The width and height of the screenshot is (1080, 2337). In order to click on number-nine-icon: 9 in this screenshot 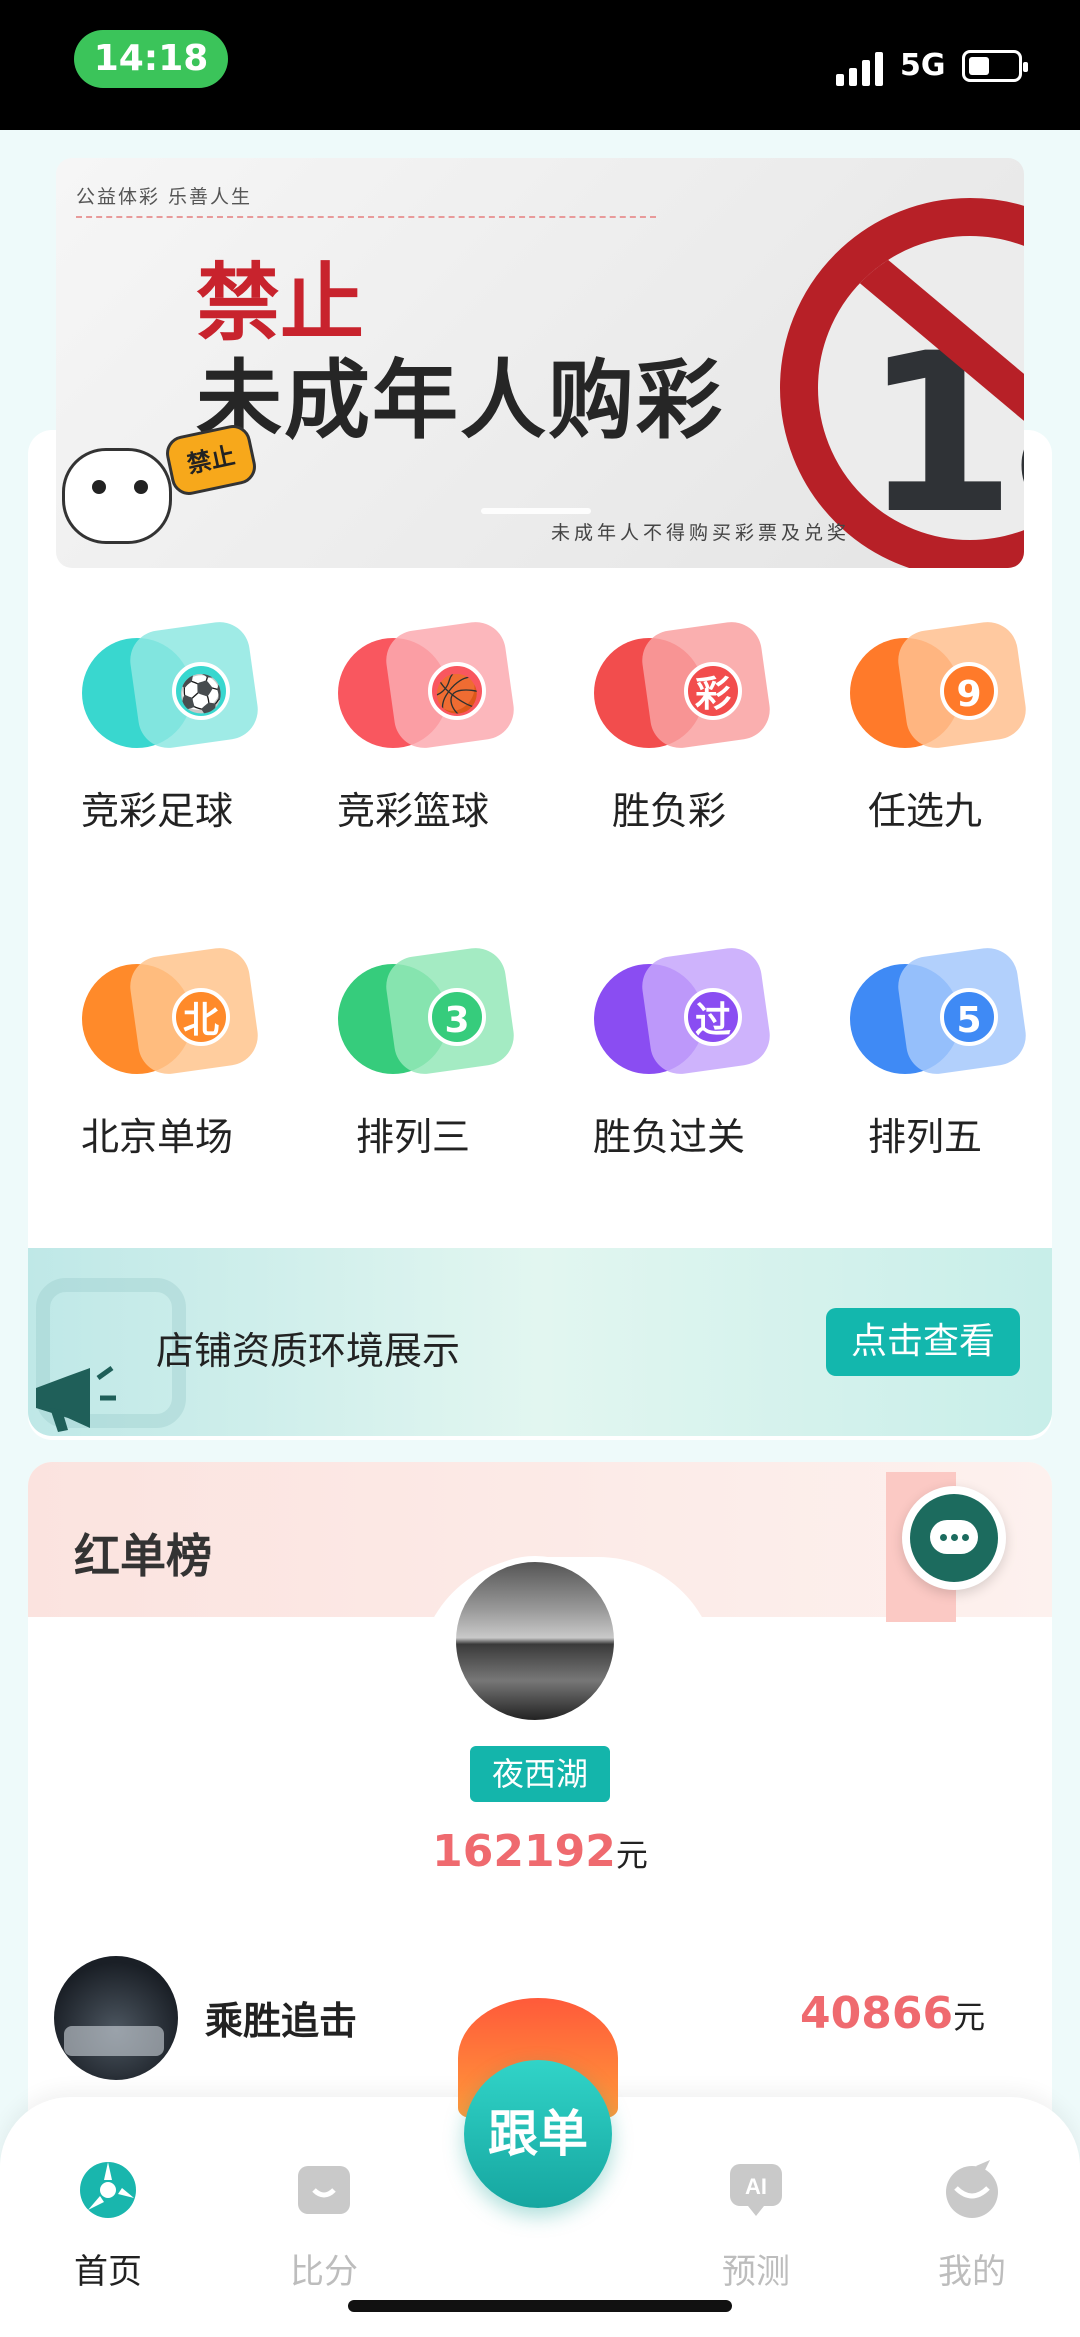, I will do `click(940, 685)`.